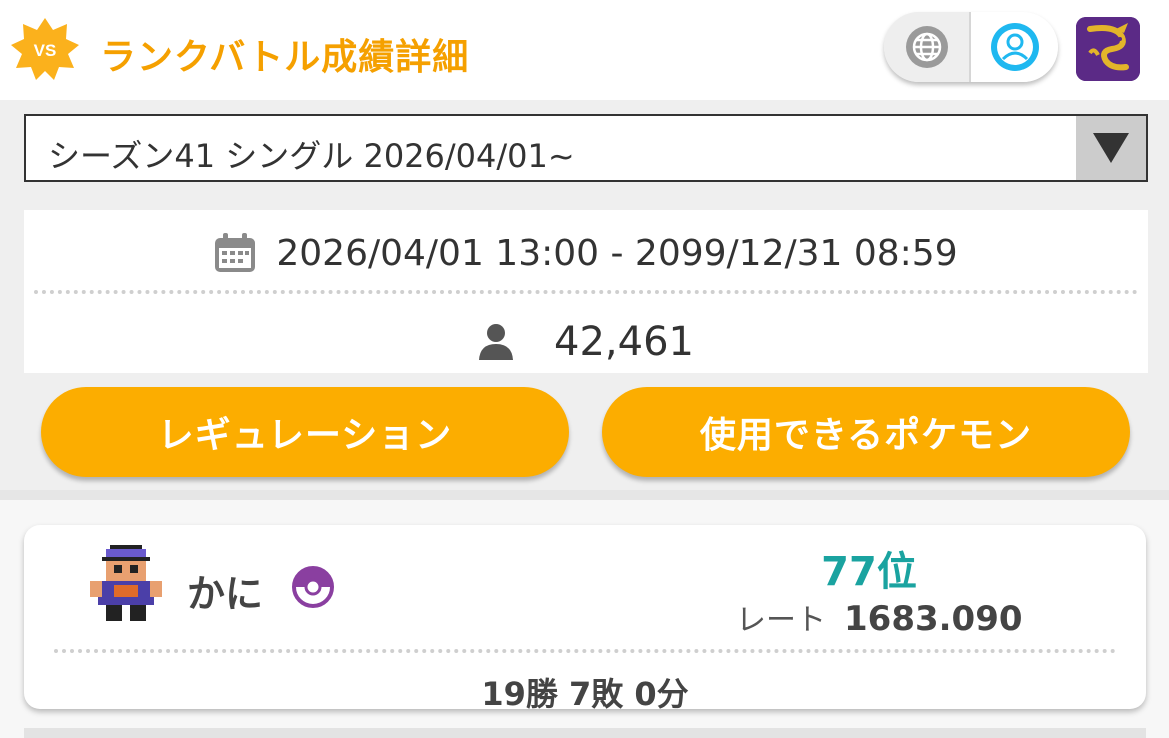  What do you see at coordinates (624, 342) in the screenshot?
I see `participants-count: 42,461` at bounding box center [624, 342].